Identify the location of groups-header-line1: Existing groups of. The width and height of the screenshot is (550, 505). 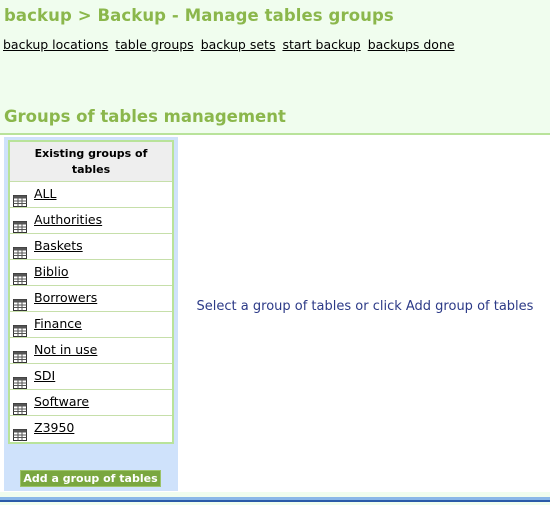
(91, 153).